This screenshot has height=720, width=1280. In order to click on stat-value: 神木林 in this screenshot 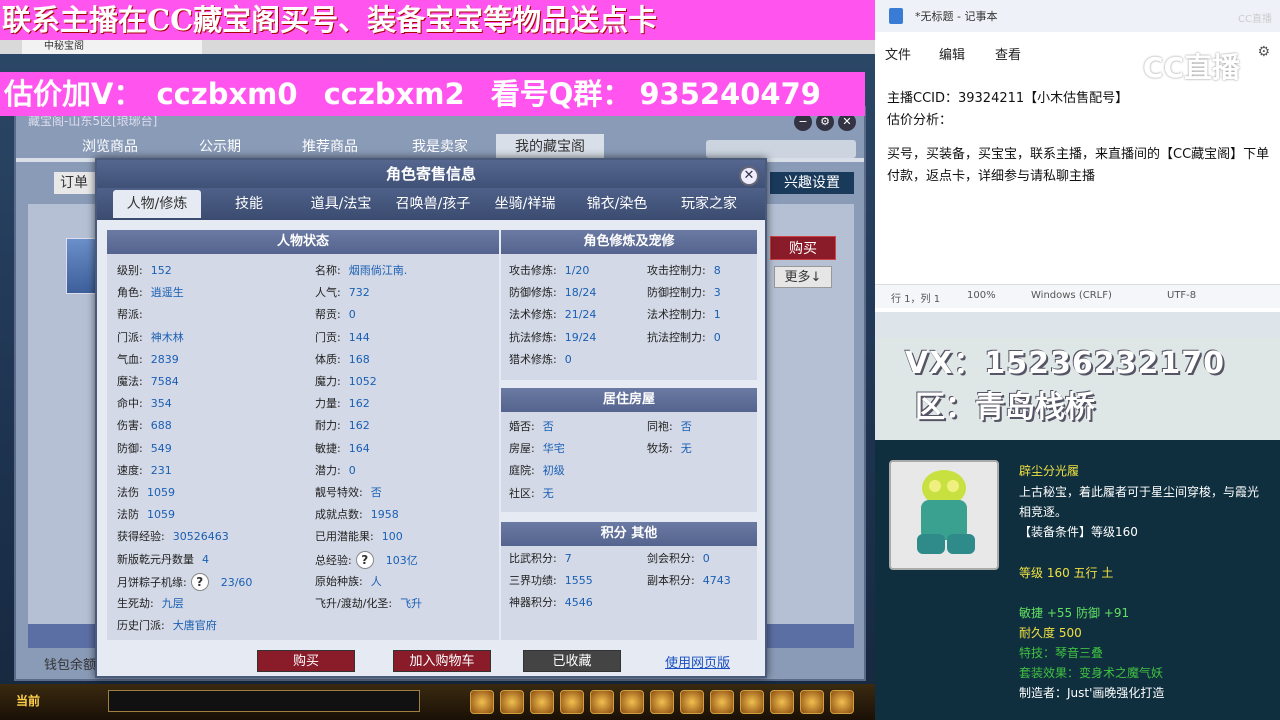, I will do `click(167, 337)`.